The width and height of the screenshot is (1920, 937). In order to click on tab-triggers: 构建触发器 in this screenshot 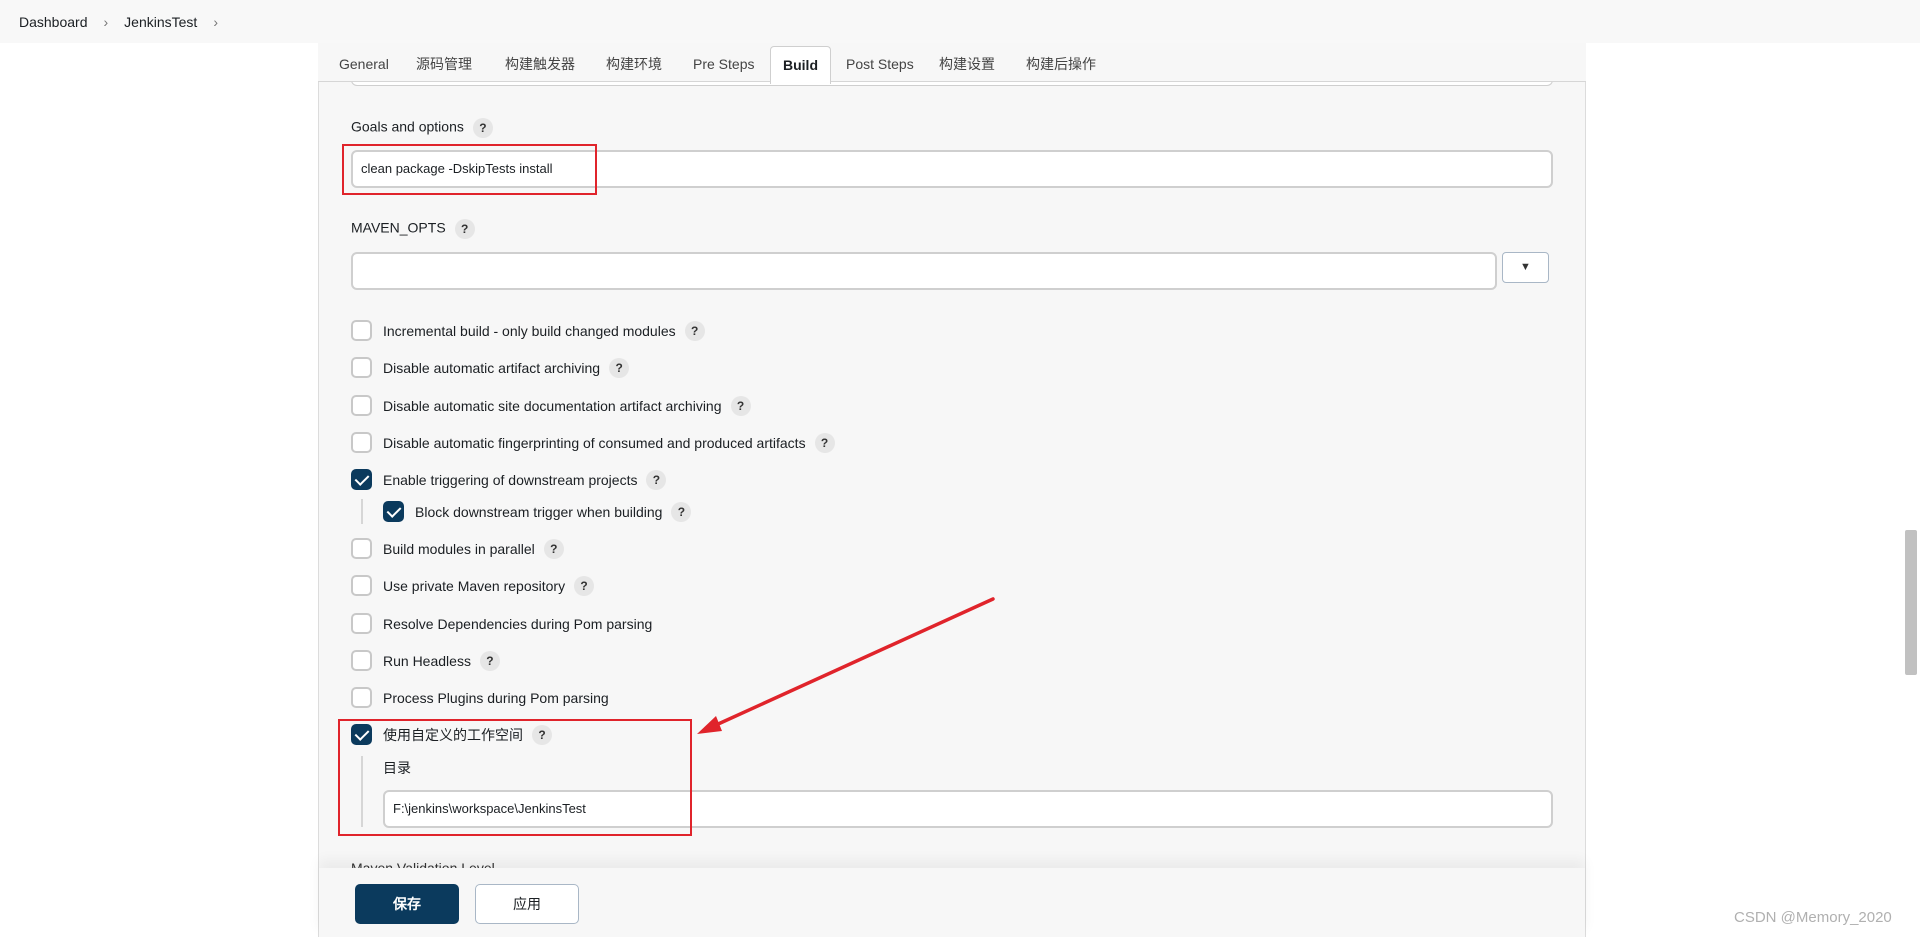, I will do `click(540, 64)`.